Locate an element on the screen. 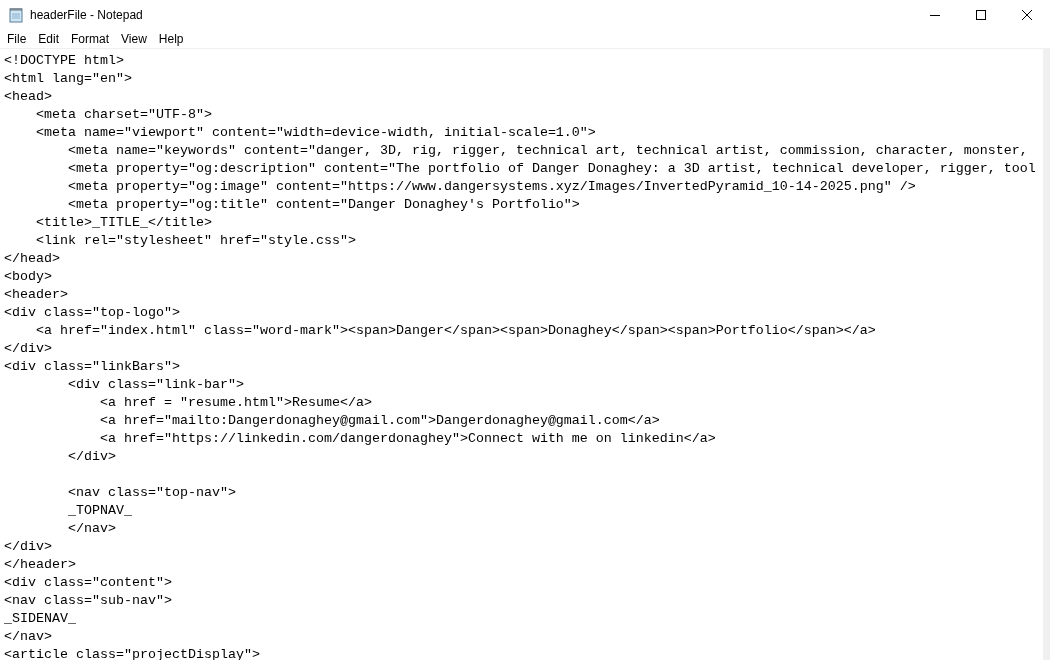 The height and width of the screenshot is (660, 1050). code-line: _TOPNAV_ is located at coordinates (99, 510).